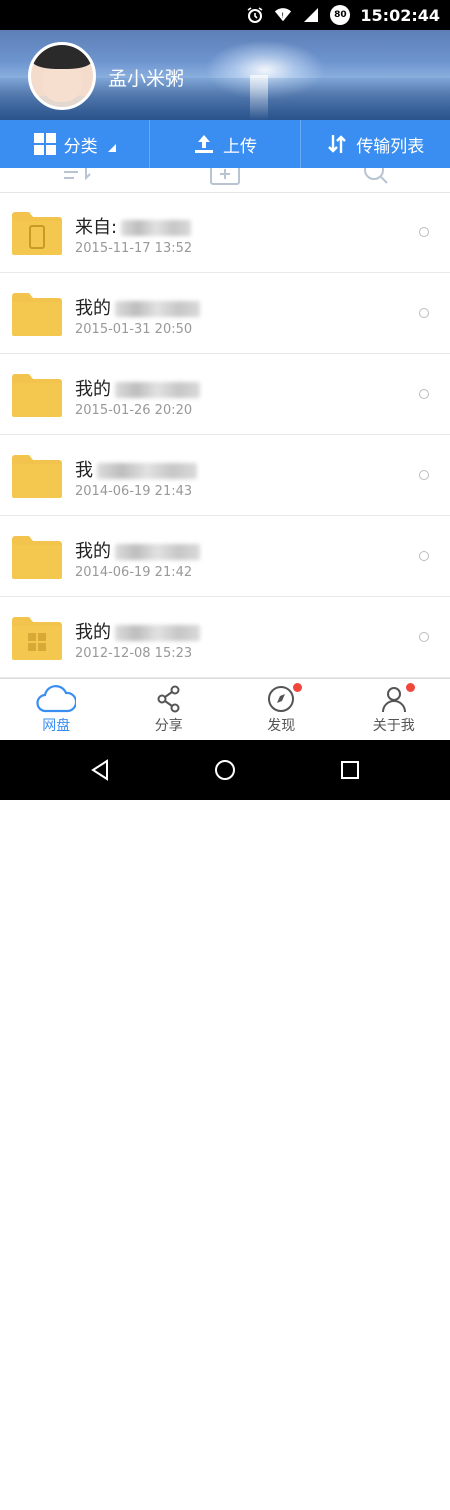 The height and width of the screenshot is (1510, 450). I want to click on bottom-nav: 网盘 分享 发现 关于我, so click(225, 709).